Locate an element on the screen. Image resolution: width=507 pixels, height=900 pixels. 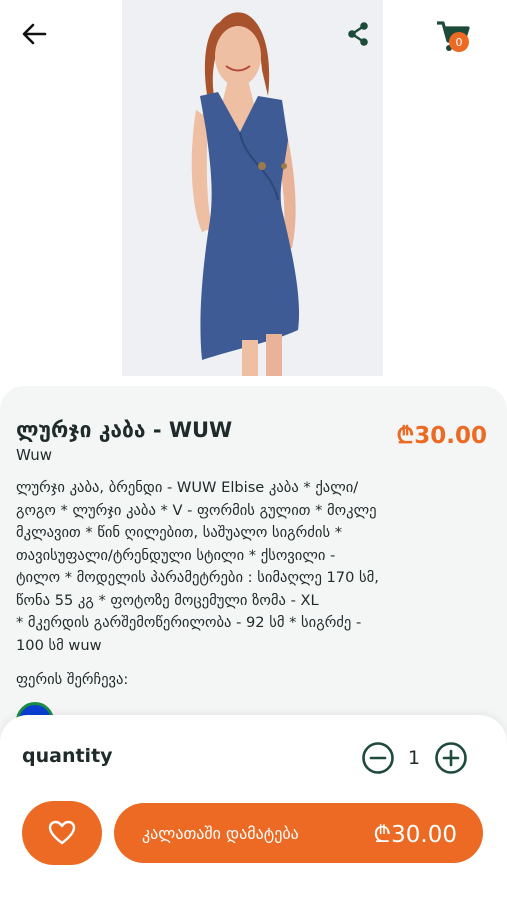
product-title: ლურჯი კაბა - WUW is located at coordinates (124, 430).